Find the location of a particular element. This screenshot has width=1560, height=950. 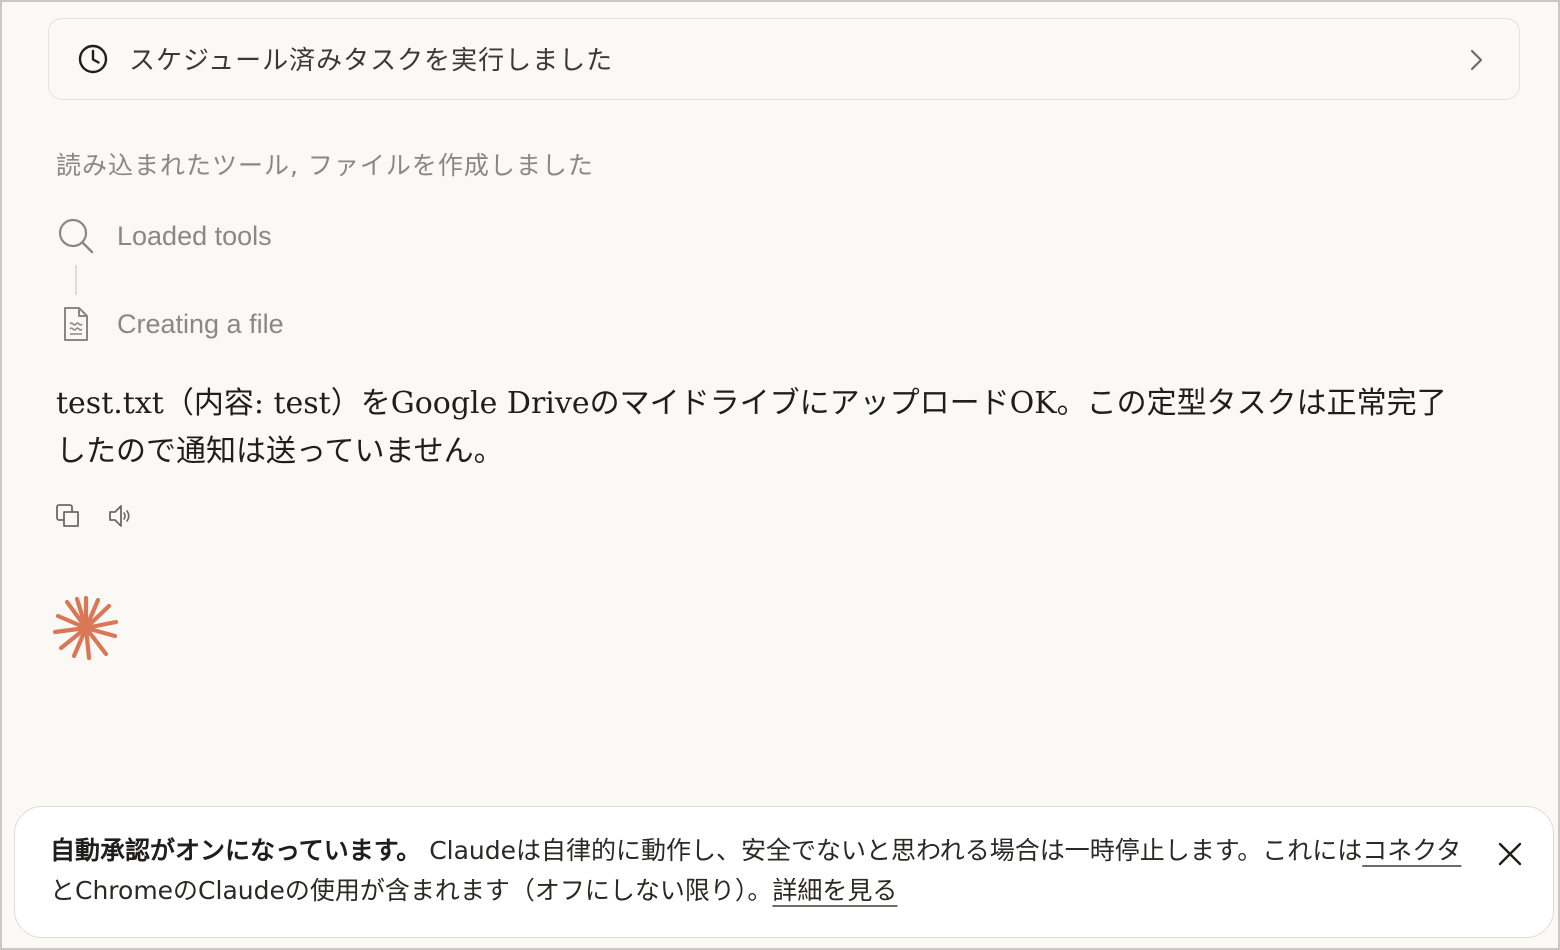

claude-spark-icon is located at coordinates (85, 628).